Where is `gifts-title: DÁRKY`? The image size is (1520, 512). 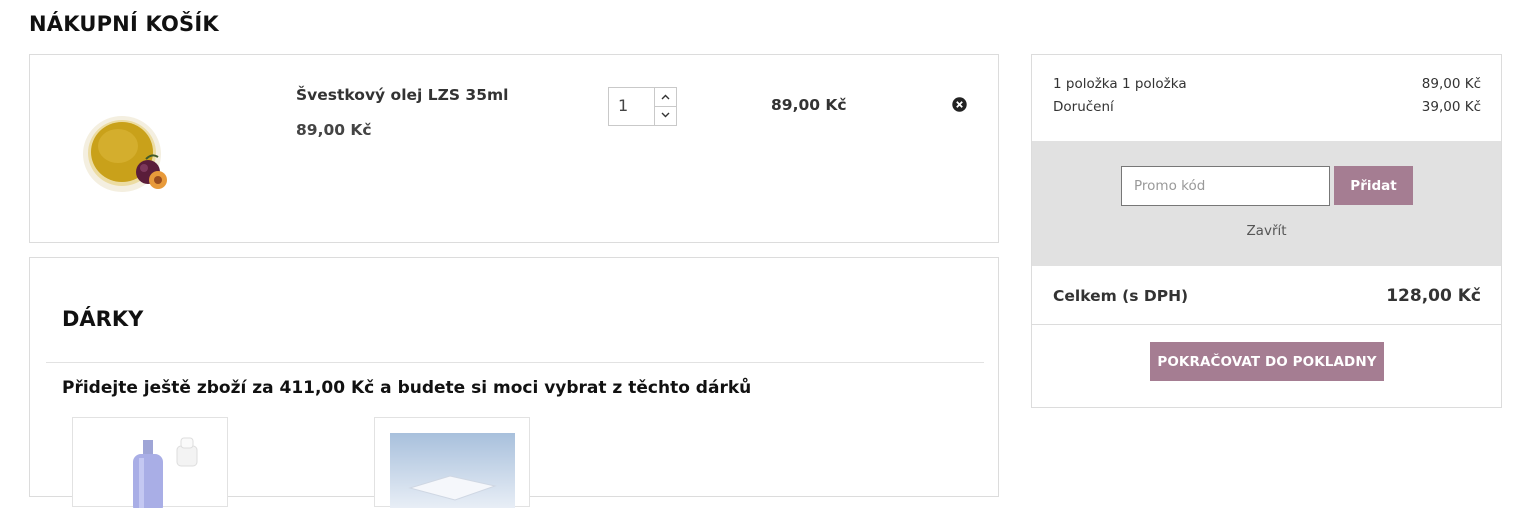
gifts-title: DÁRKY is located at coordinates (103, 319).